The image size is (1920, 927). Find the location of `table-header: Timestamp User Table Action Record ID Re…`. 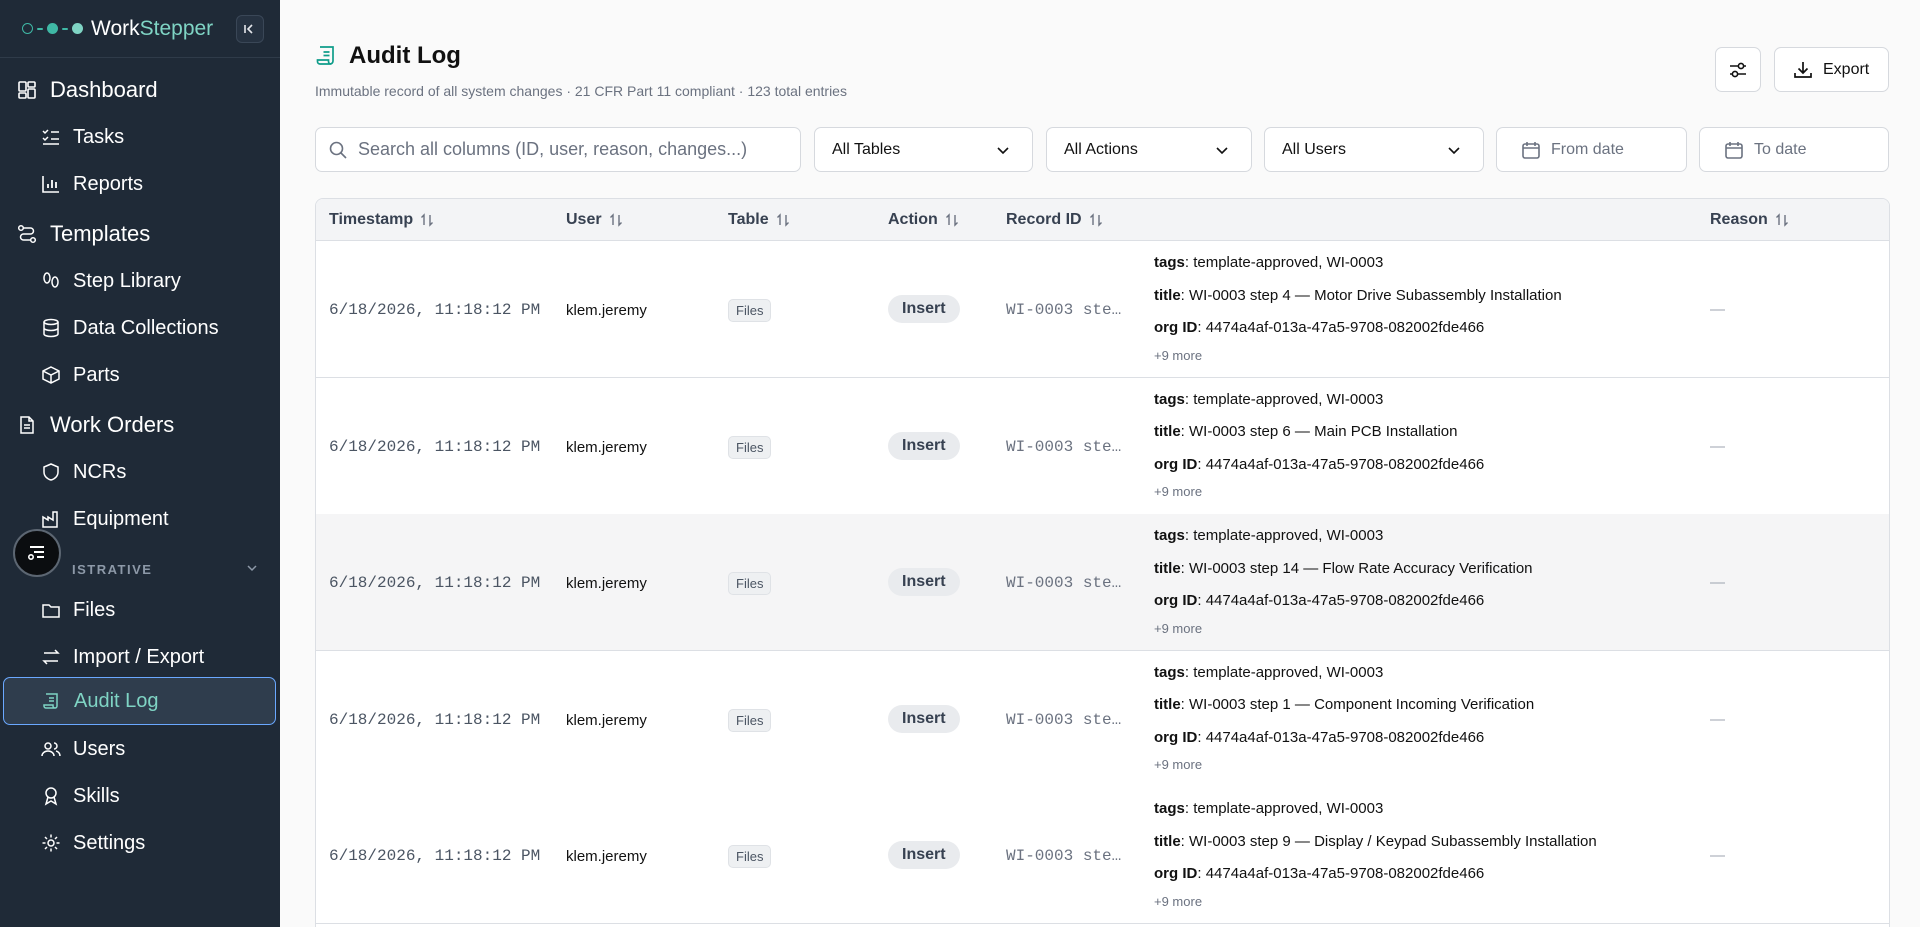

table-header: Timestamp User Table Action Record ID Re… is located at coordinates (1102, 220).